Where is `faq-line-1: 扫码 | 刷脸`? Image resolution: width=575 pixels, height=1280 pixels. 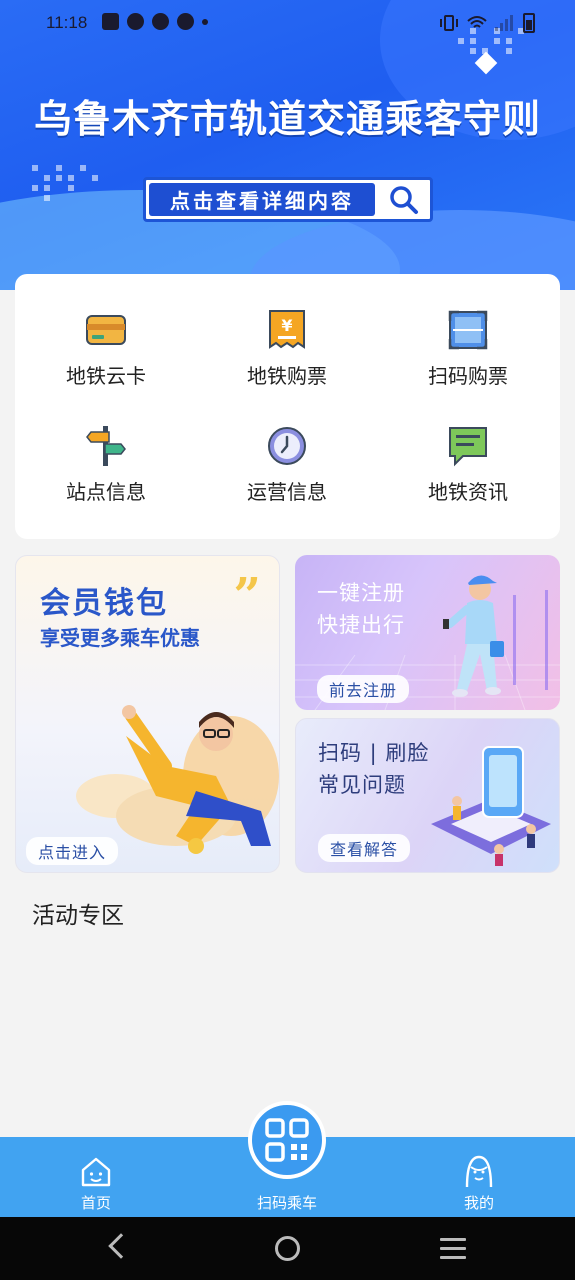 faq-line-1: 扫码 | 刷脸 is located at coordinates (374, 753).